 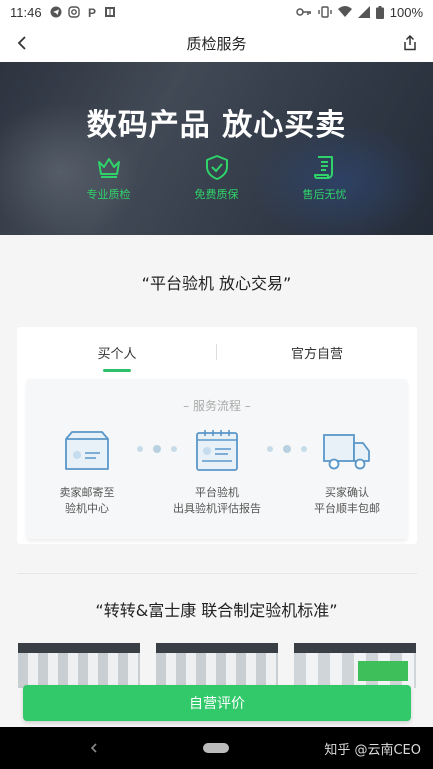 I want to click on truck-icon, so click(x=346, y=452).